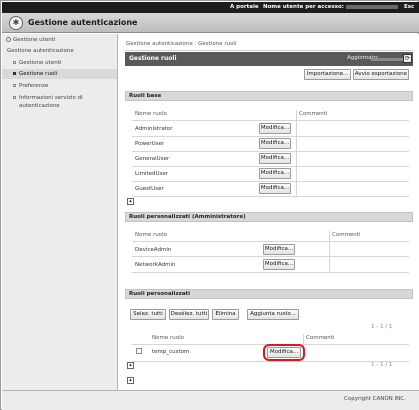  What do you see at coordinates (269, 96) in the screenshot?
I see `section-base-roles: Ruoli base` at bounding box center [269, 96].